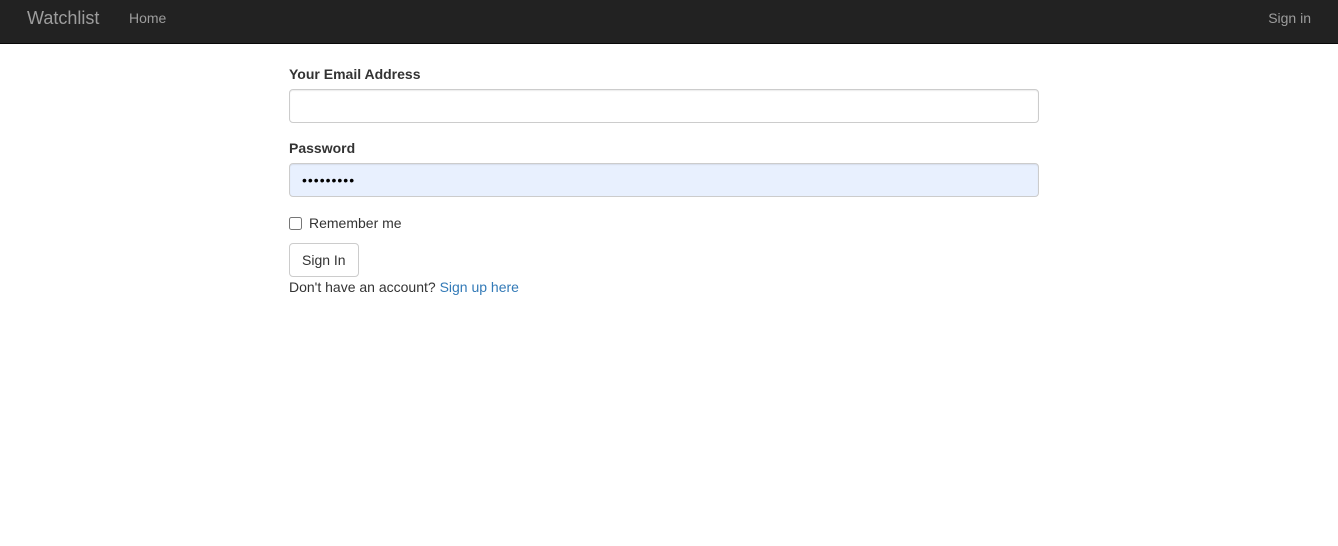 Image resolution: width=1338 pixels, height=546 pixels. What do you see at coordinates (322, 148) in the screenshot?
I see `password-label: Password` at bounding box center [322, 148].